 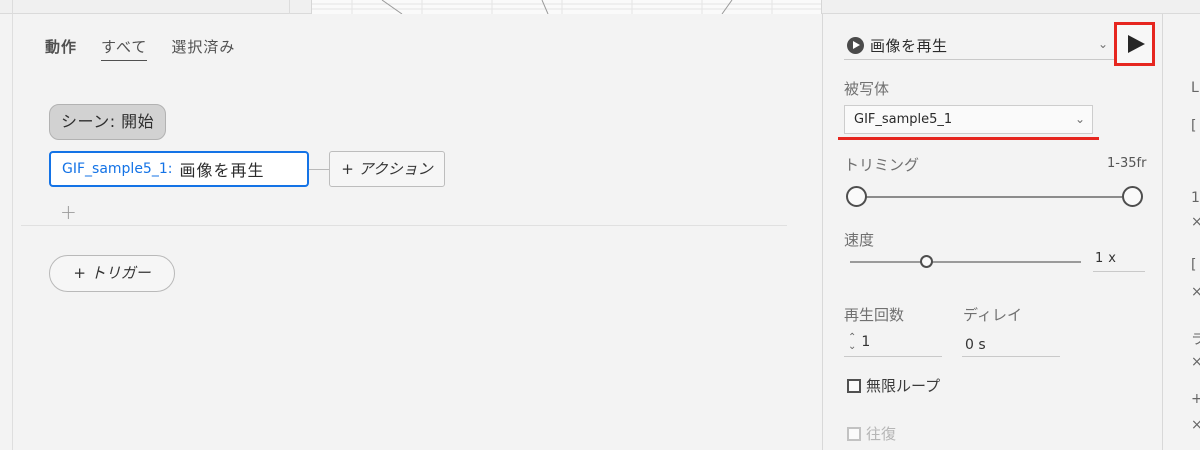 What do you see at coordinates (1195, 88) in the screenshot?
I see `edge-fragment: L` at bounding box center [1195, 88].